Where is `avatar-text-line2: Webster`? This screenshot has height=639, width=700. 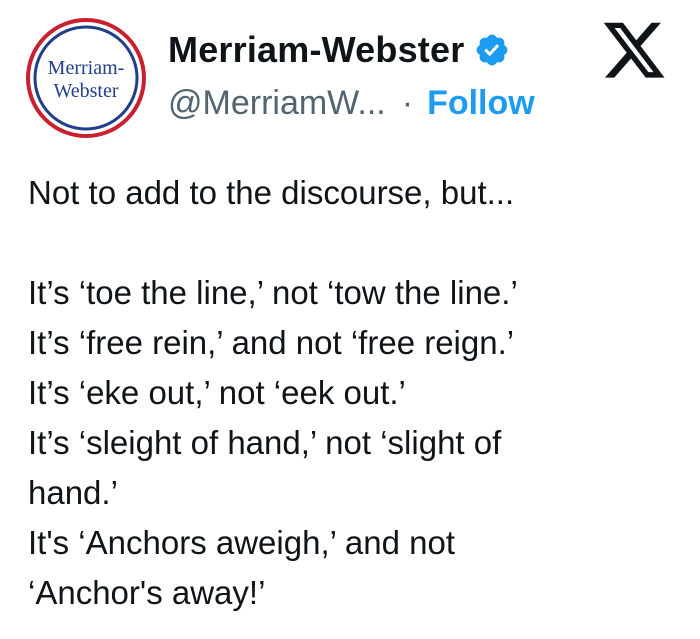
avatar-text-line2: Webster is located at coordinates (85, 91).